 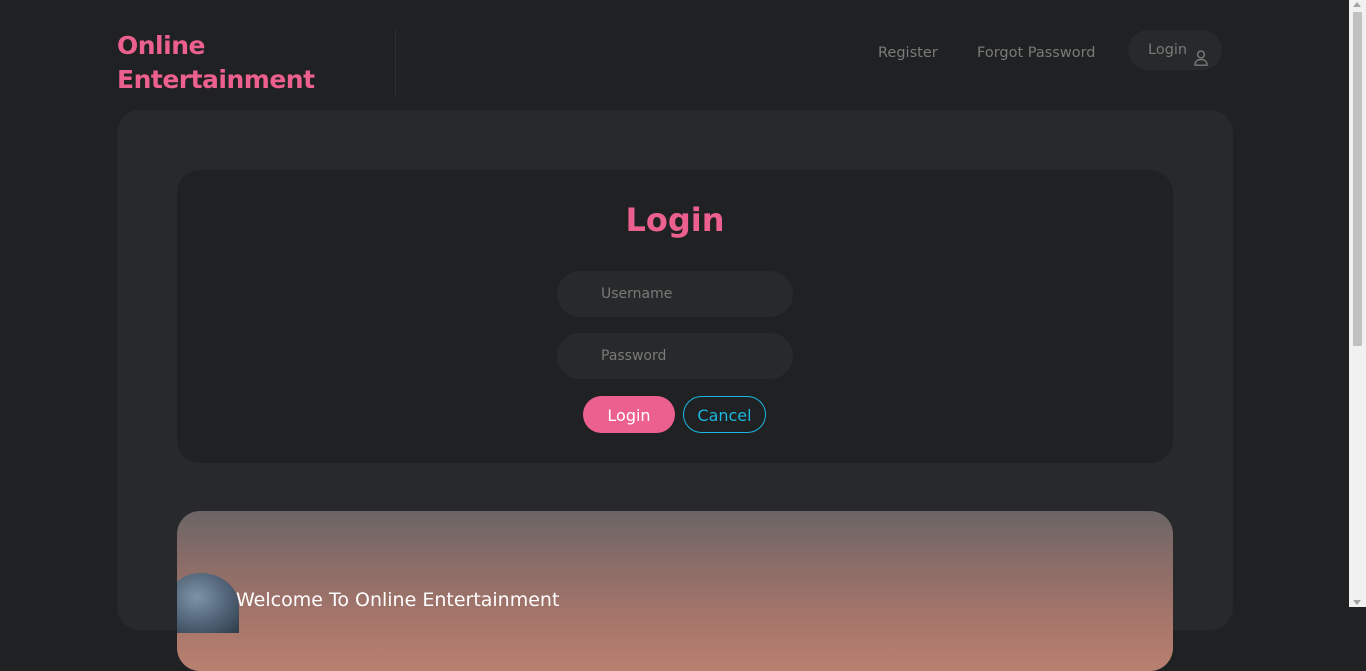 What do you see at coordinates (1357, 179) in the screenshot?
I see `scroll-thumb` at bounding box center [1357, 179].